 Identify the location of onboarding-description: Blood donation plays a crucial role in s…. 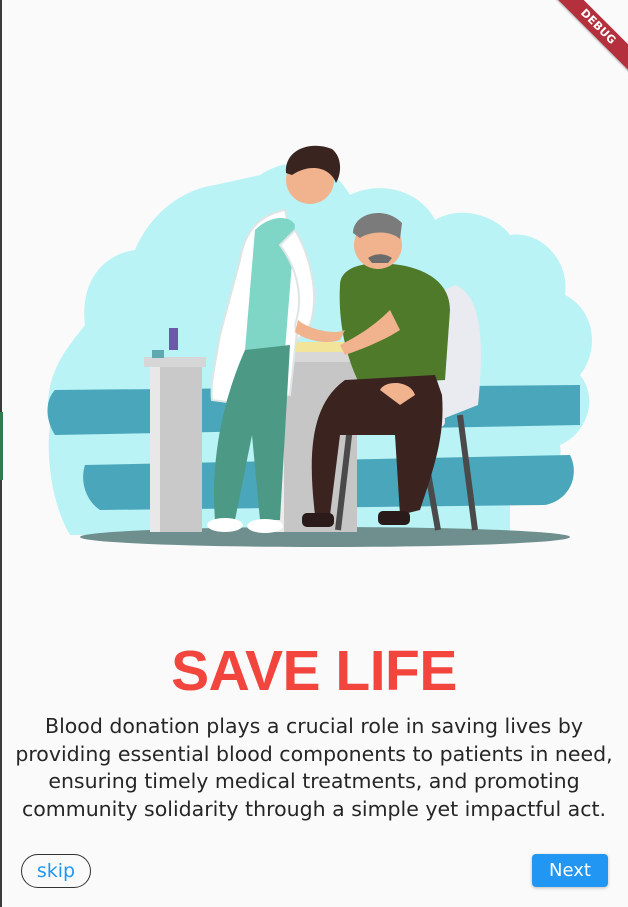
(314, 767).